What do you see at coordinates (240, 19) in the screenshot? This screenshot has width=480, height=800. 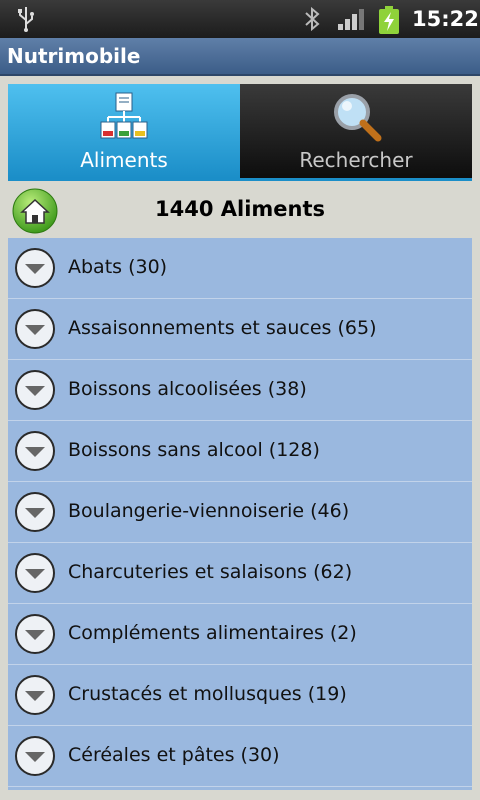 I see `status-bar: 15:22` at bounding box center [240, 19].